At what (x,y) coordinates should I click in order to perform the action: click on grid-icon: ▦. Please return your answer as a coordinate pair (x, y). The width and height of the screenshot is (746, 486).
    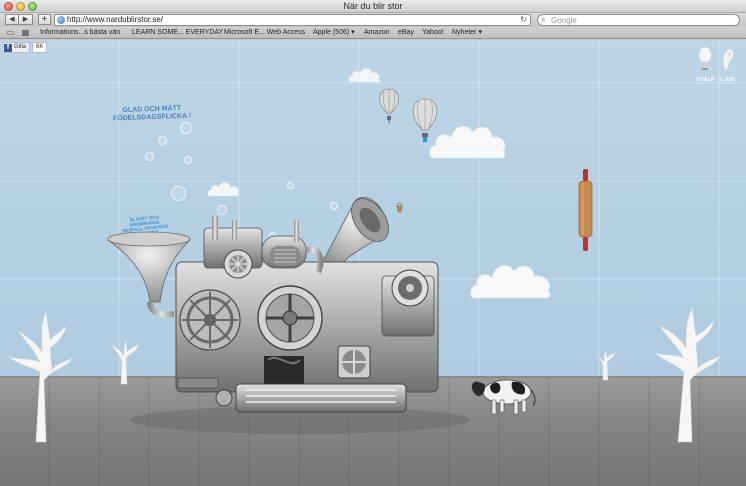
    Looking at the image, I should click on (25, 32).